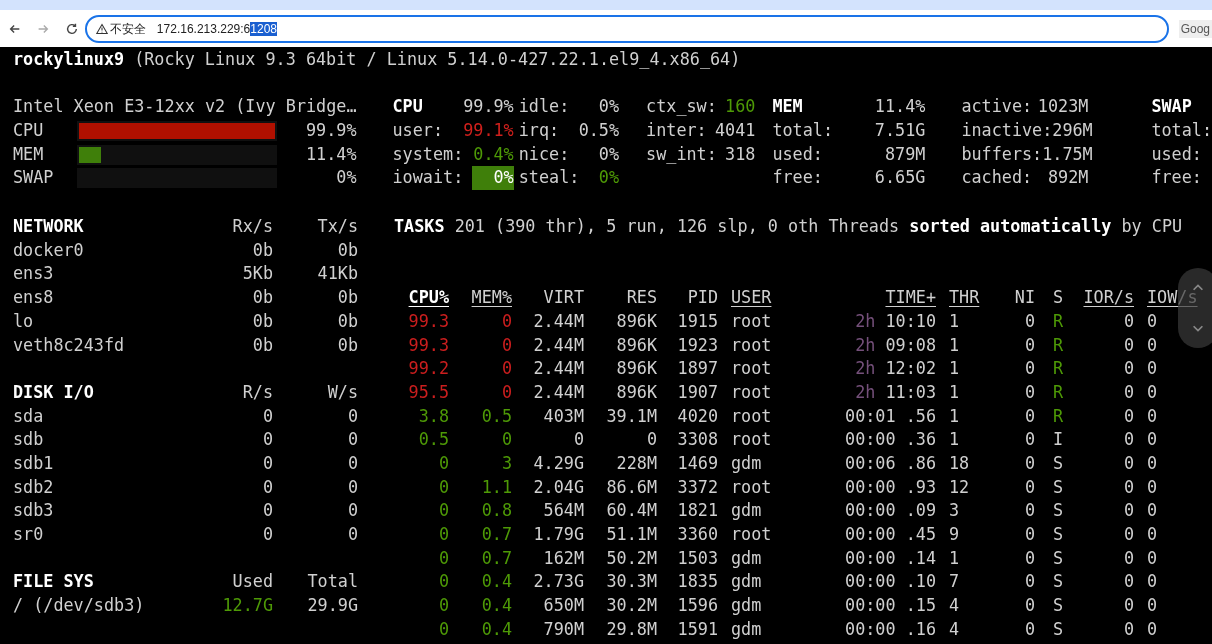 This screenshot has height=644, width=1212. I want to click on system-info: (Rocky Linux 9.3 64bit / Linux 5.14.0-427.22.1.el9_4.x86_64), so click(437, 59).